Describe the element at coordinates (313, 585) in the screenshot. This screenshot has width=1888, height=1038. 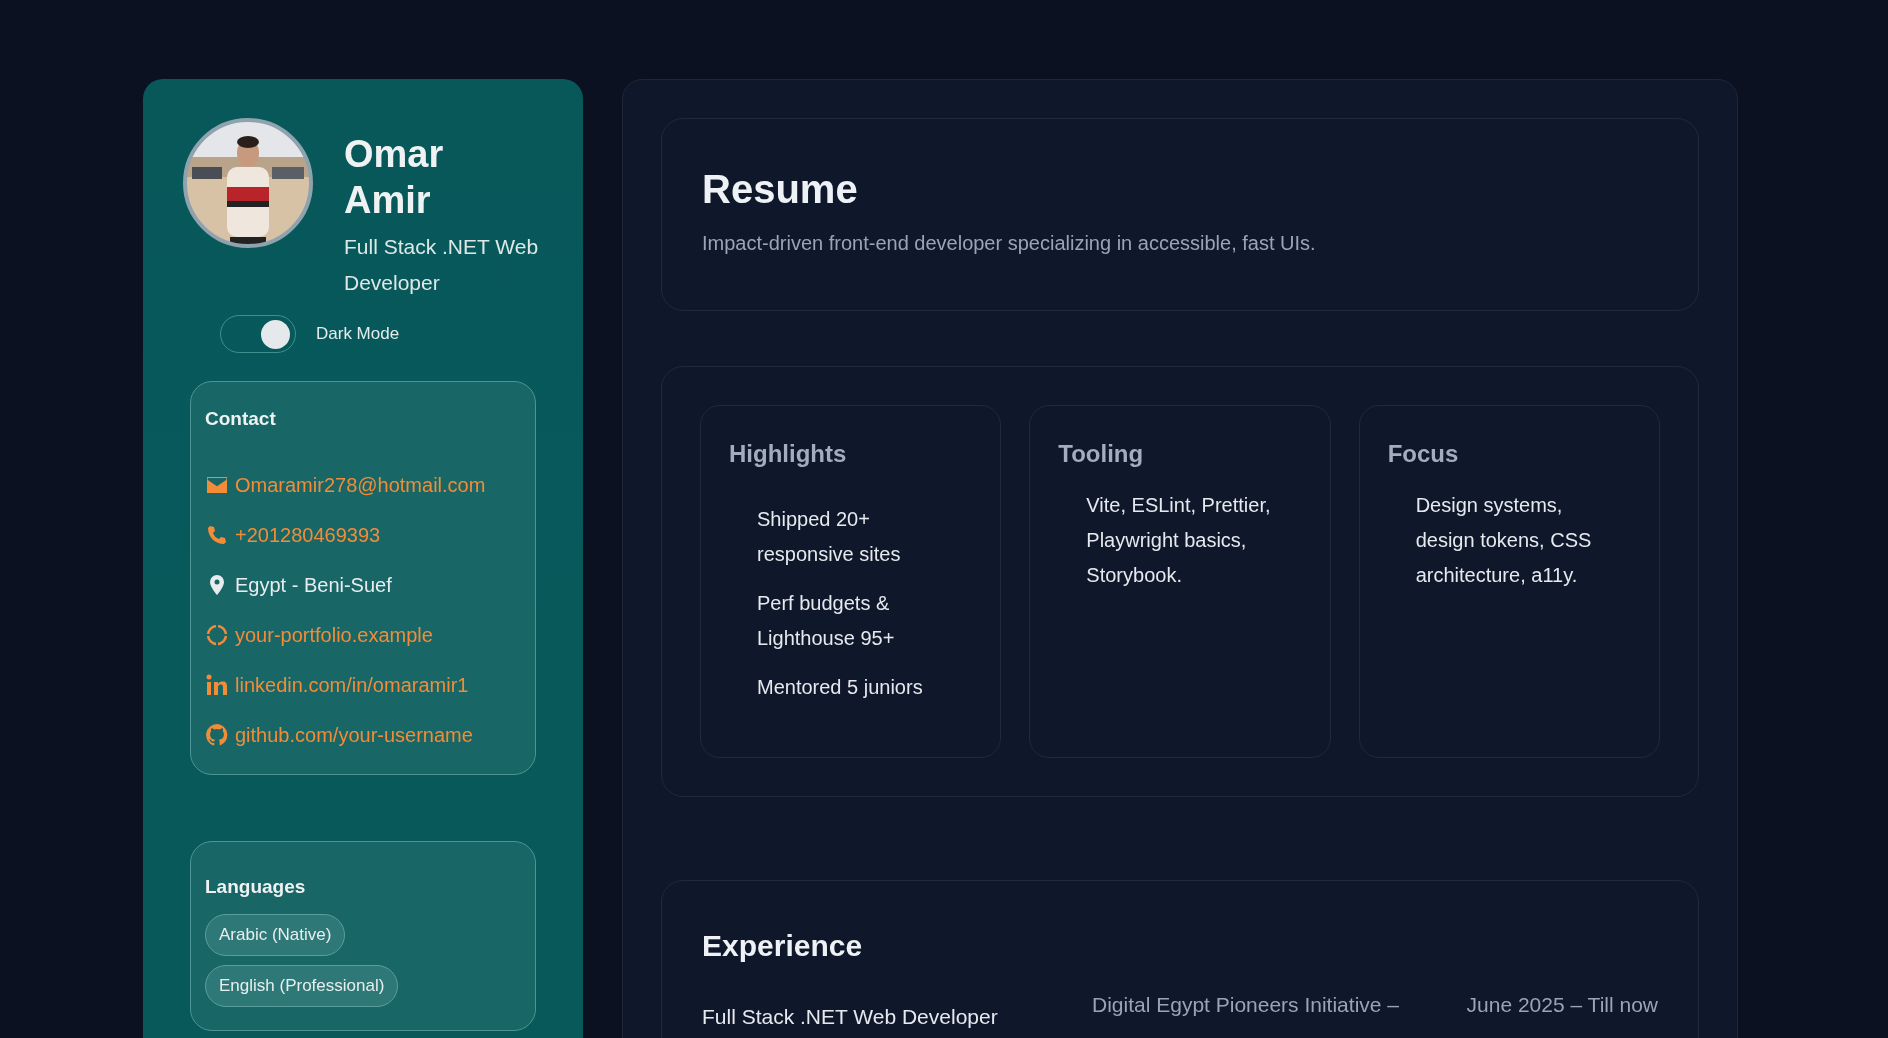
I see `contact-text: Egypt - Beni-Suef` at that location.